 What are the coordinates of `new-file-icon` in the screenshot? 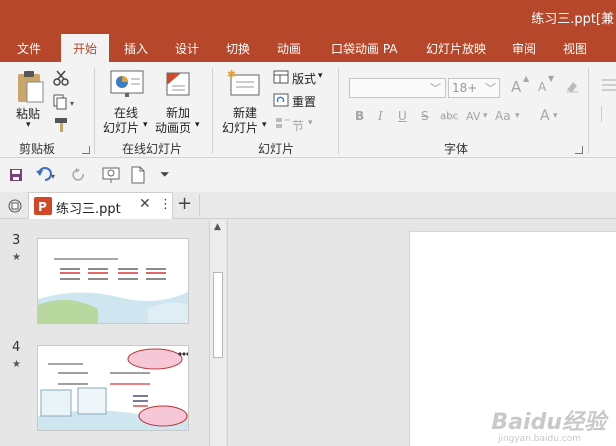 It's located at (138, 176).